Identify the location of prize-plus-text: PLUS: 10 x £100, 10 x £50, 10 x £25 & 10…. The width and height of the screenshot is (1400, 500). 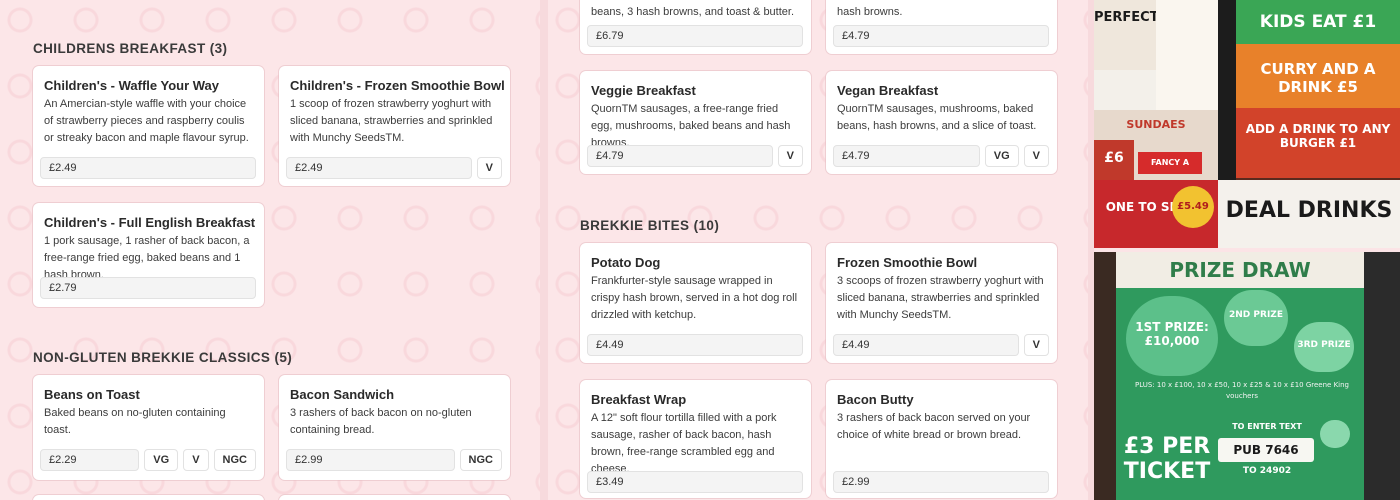
(1242, 390).